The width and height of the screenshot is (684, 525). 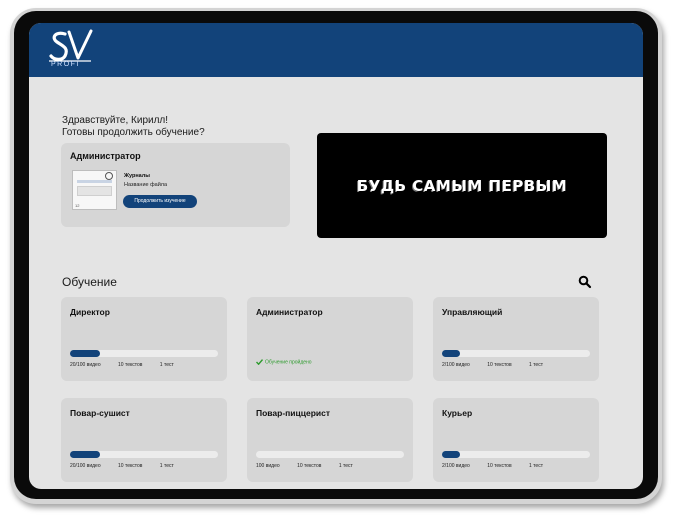 What do you see at coordinates (259, 362) in the screenshot?
I see `check-icon` at bounding box center [259, 362].